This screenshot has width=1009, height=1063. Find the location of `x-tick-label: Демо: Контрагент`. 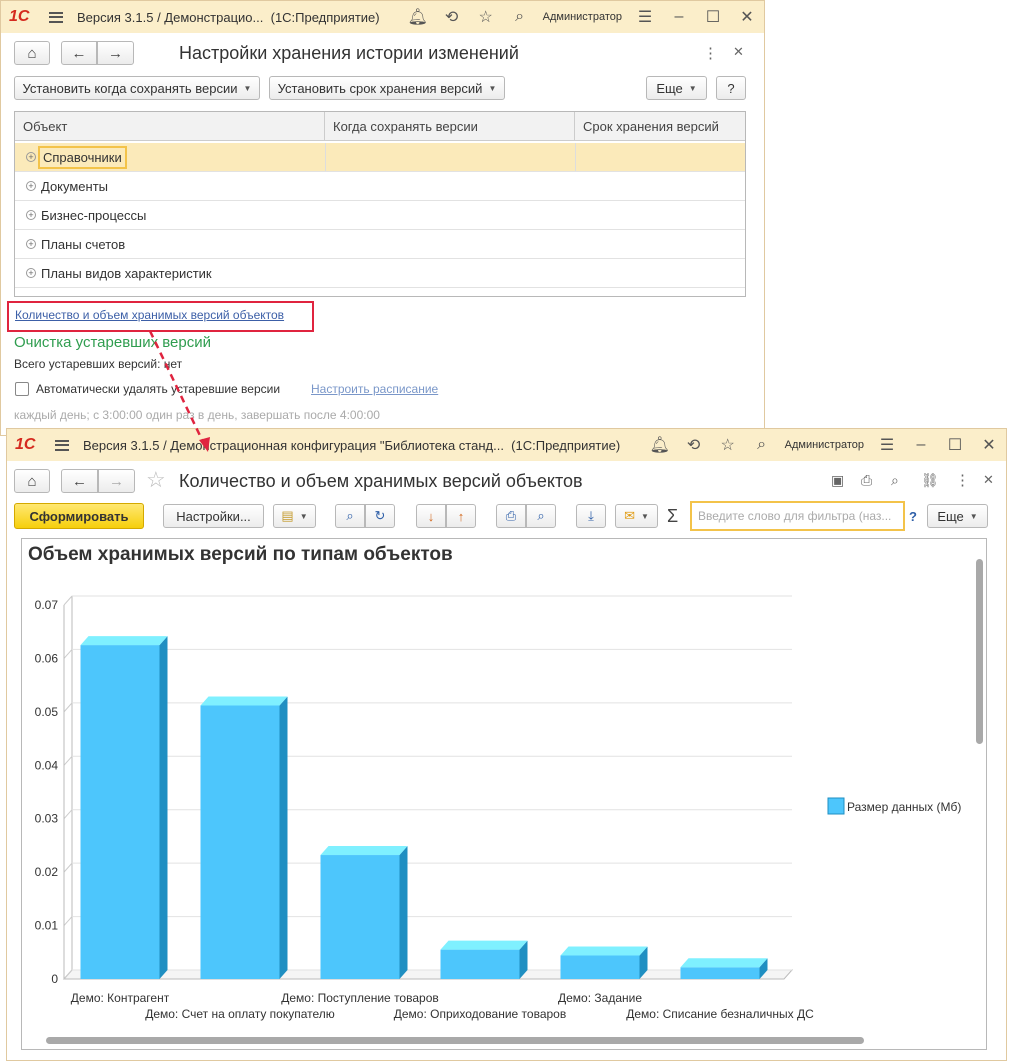

x-tick-label: Демо: Контрагент is located at coordinates (120, 998).